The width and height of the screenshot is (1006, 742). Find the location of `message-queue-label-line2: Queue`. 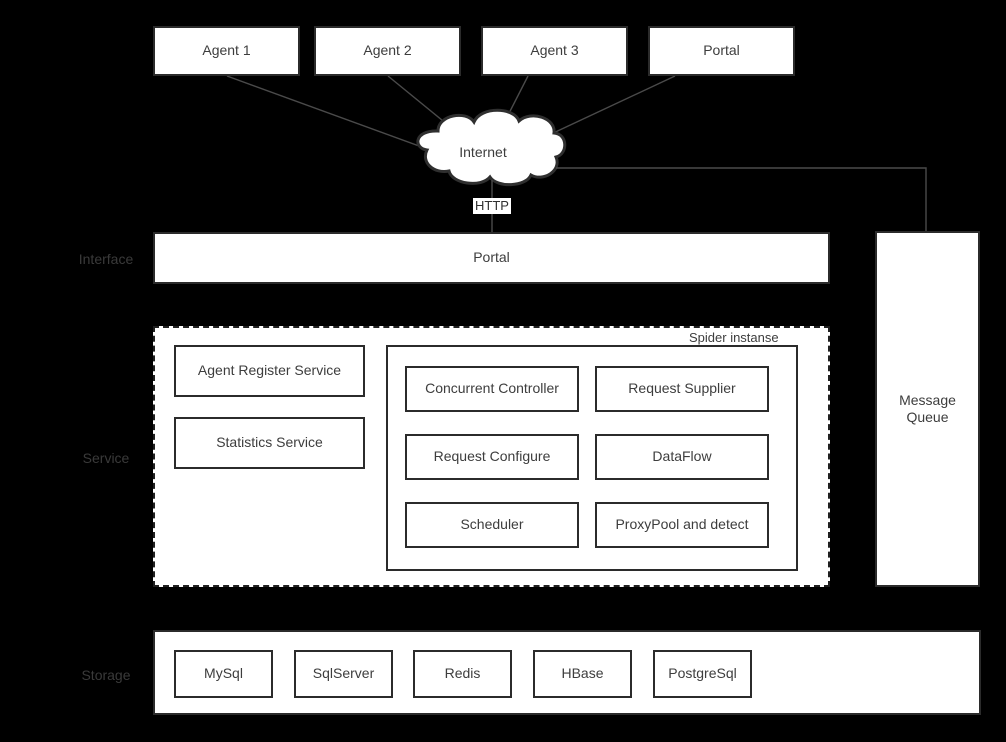

message-queue-label-line2: Queue is located at coordinates (927, 417).